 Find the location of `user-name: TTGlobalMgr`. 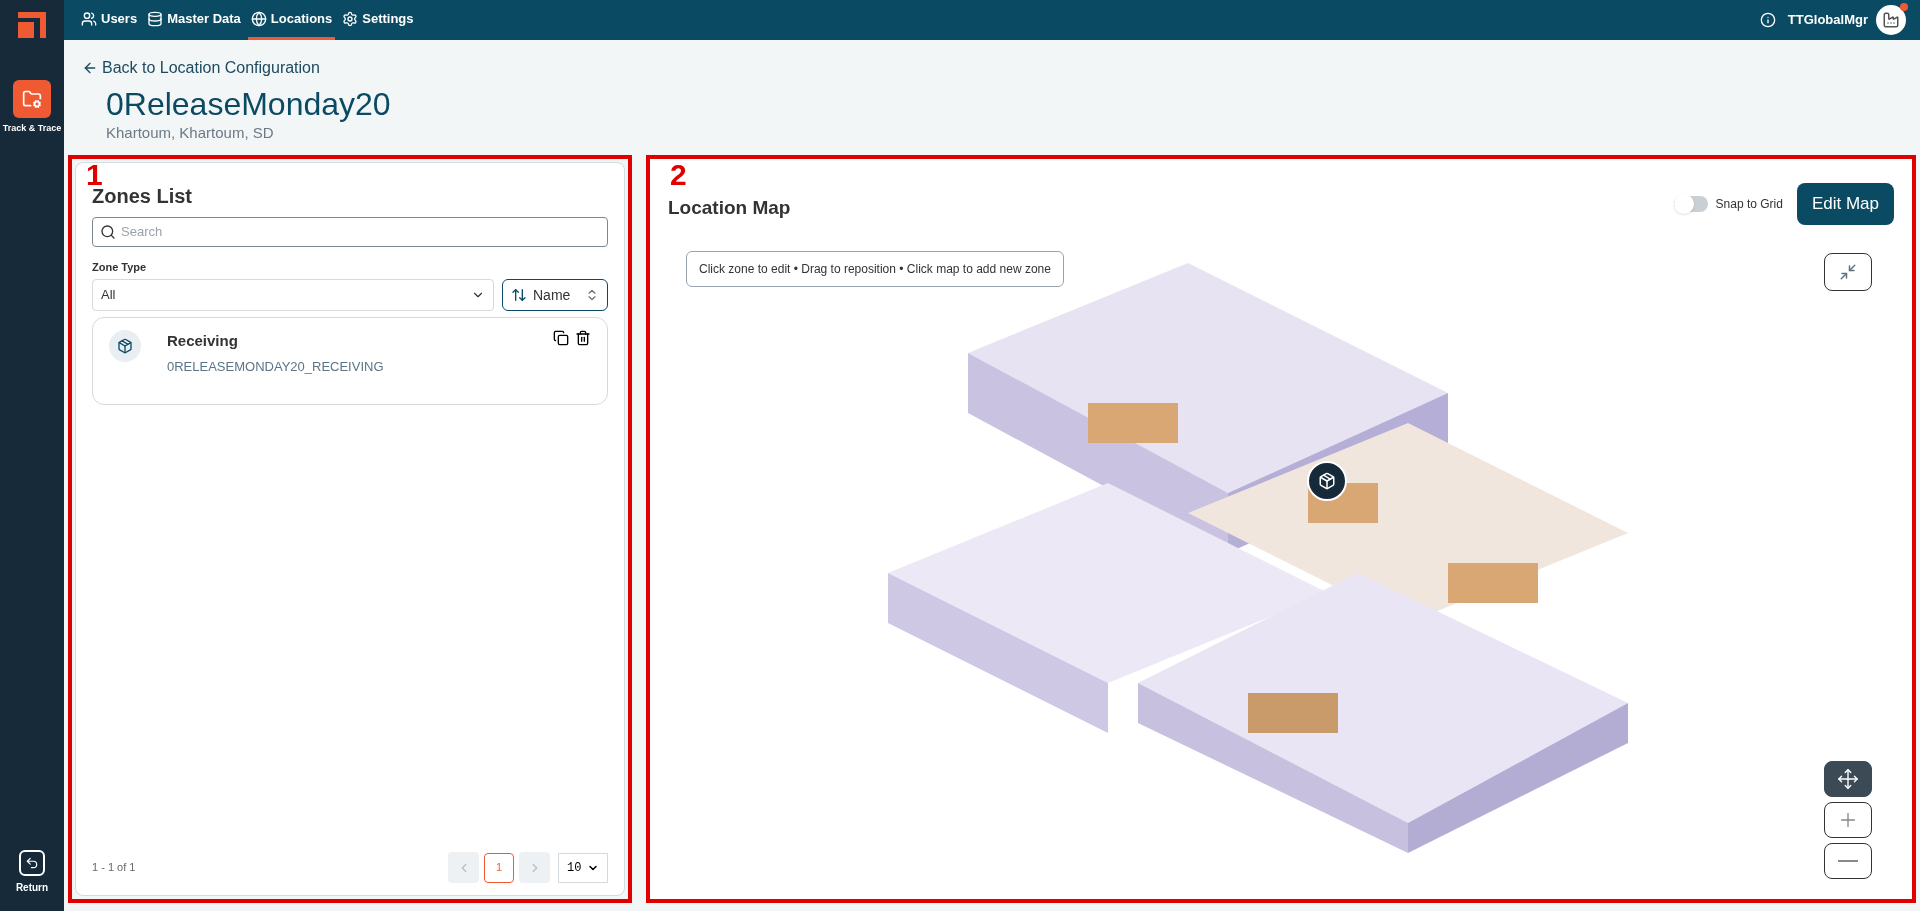

user-name: TTGlobalMgr is located at coordinates (1827, 20).